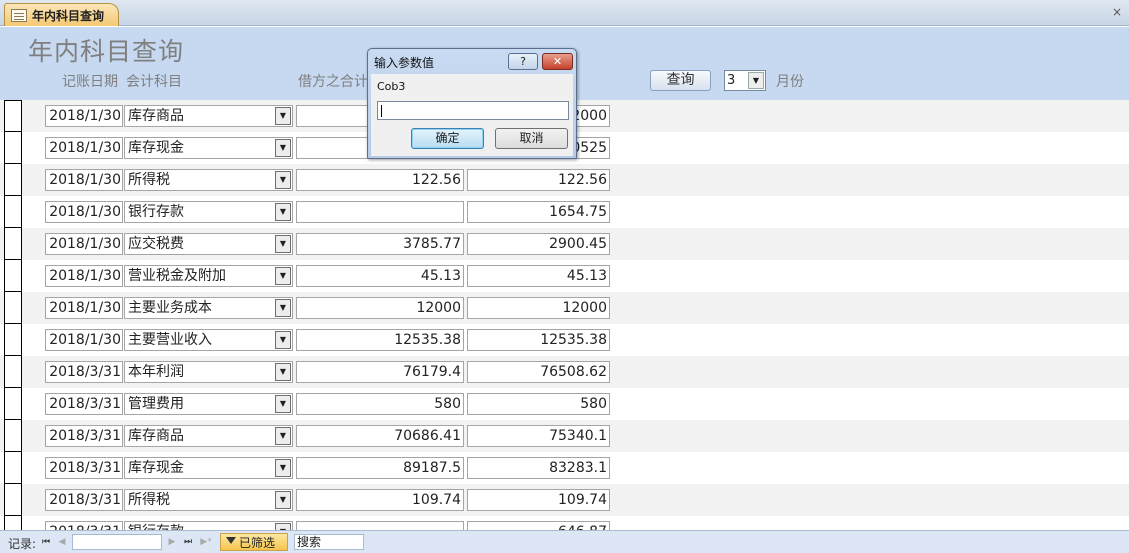 This screenshot has height=553, width=1129. What do you see at coordinates (62, 542) in the screenshot?
I see `previous-record-icon: ◀` at bounding box center [62, 542].